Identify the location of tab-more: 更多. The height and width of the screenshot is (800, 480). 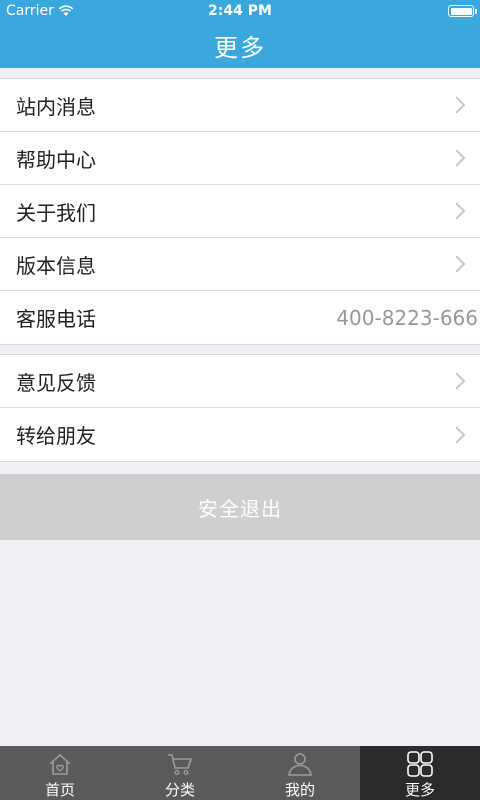
(420, 773).